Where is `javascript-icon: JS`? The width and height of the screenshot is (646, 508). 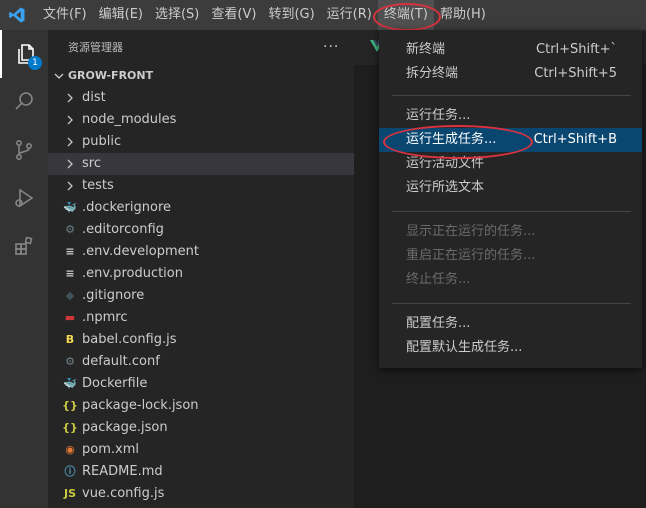 javascript-icon: JS is located at coordinates (69, 493).